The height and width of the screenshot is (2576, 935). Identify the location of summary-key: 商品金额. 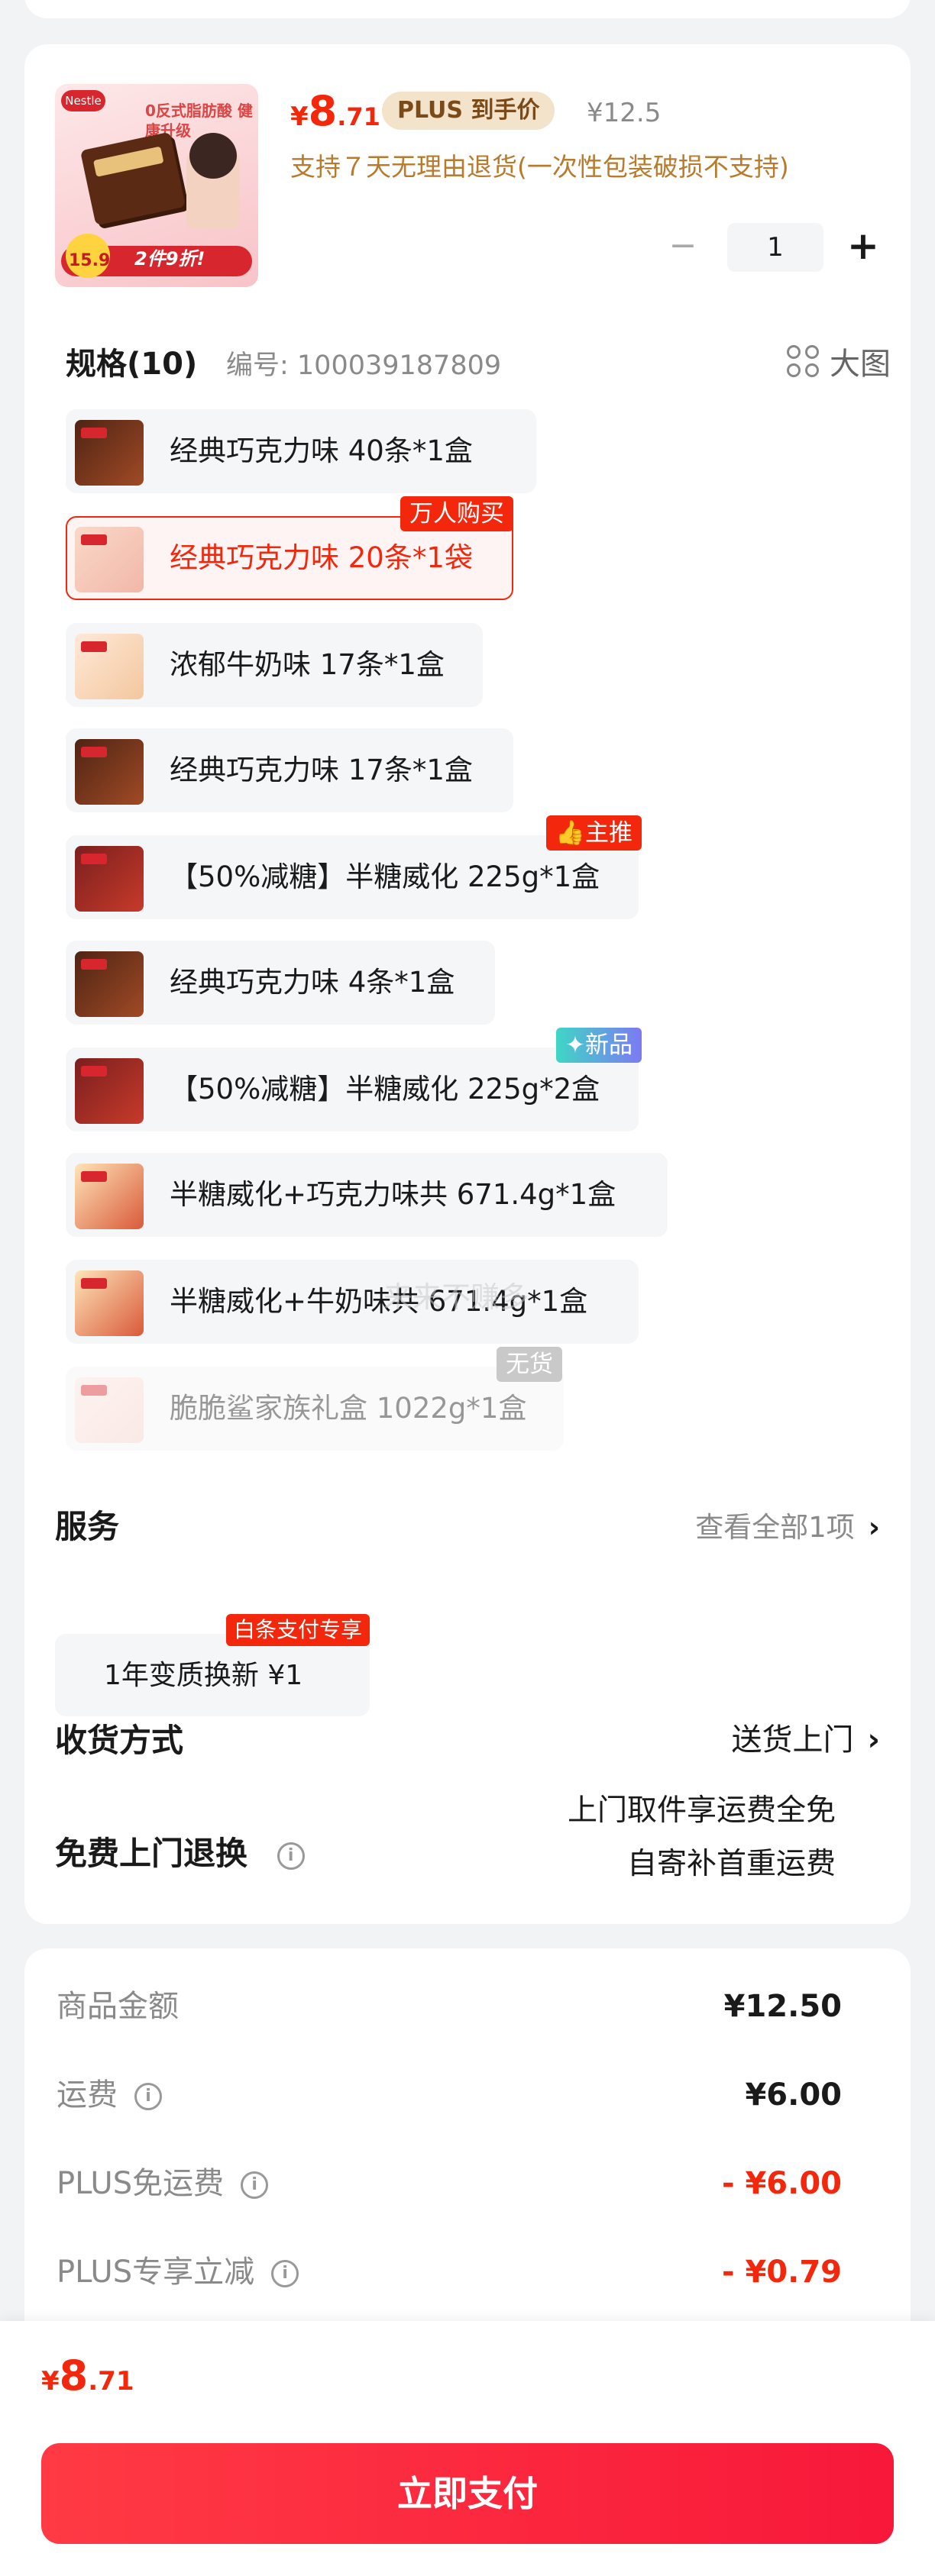
(118, 2006).